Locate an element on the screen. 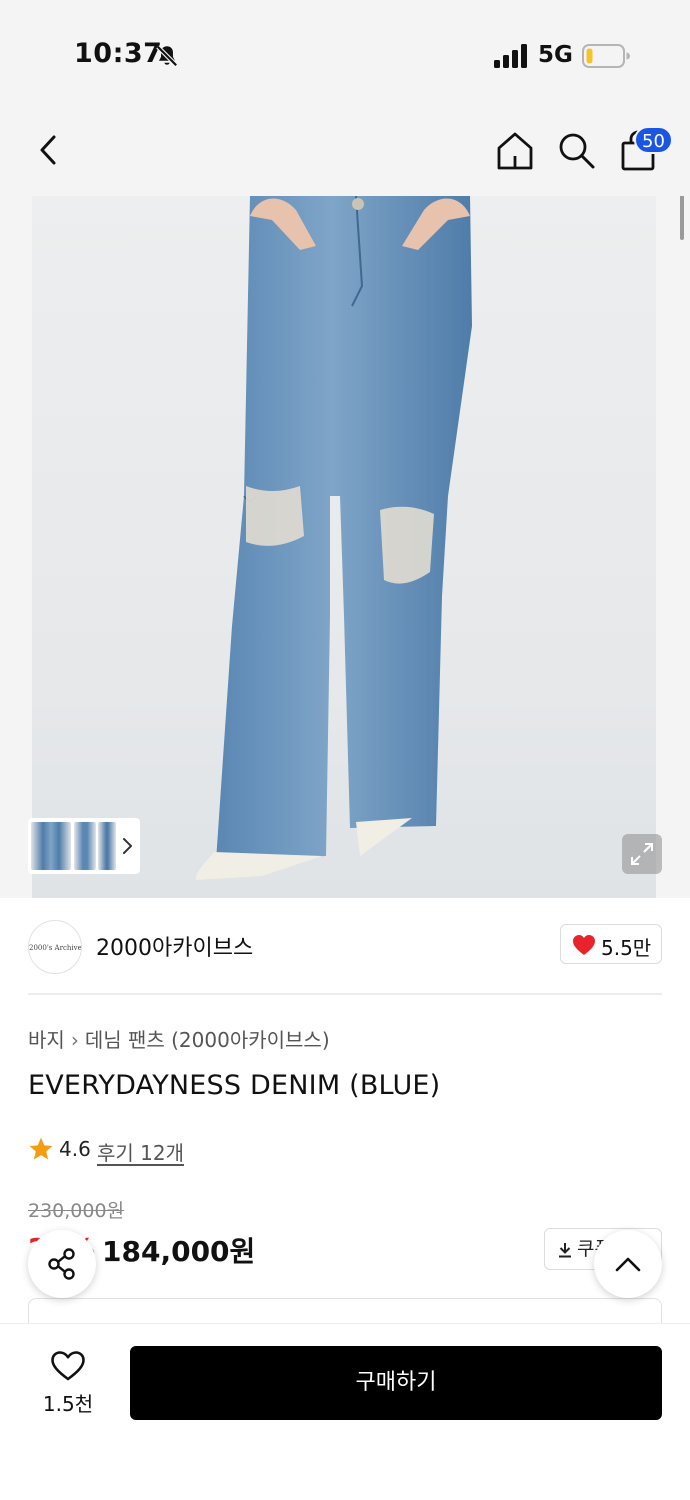 The width and height of the screenshot is (690, 1500). review-count-link: 후기 12개 is located at coordinates (140, 1151).